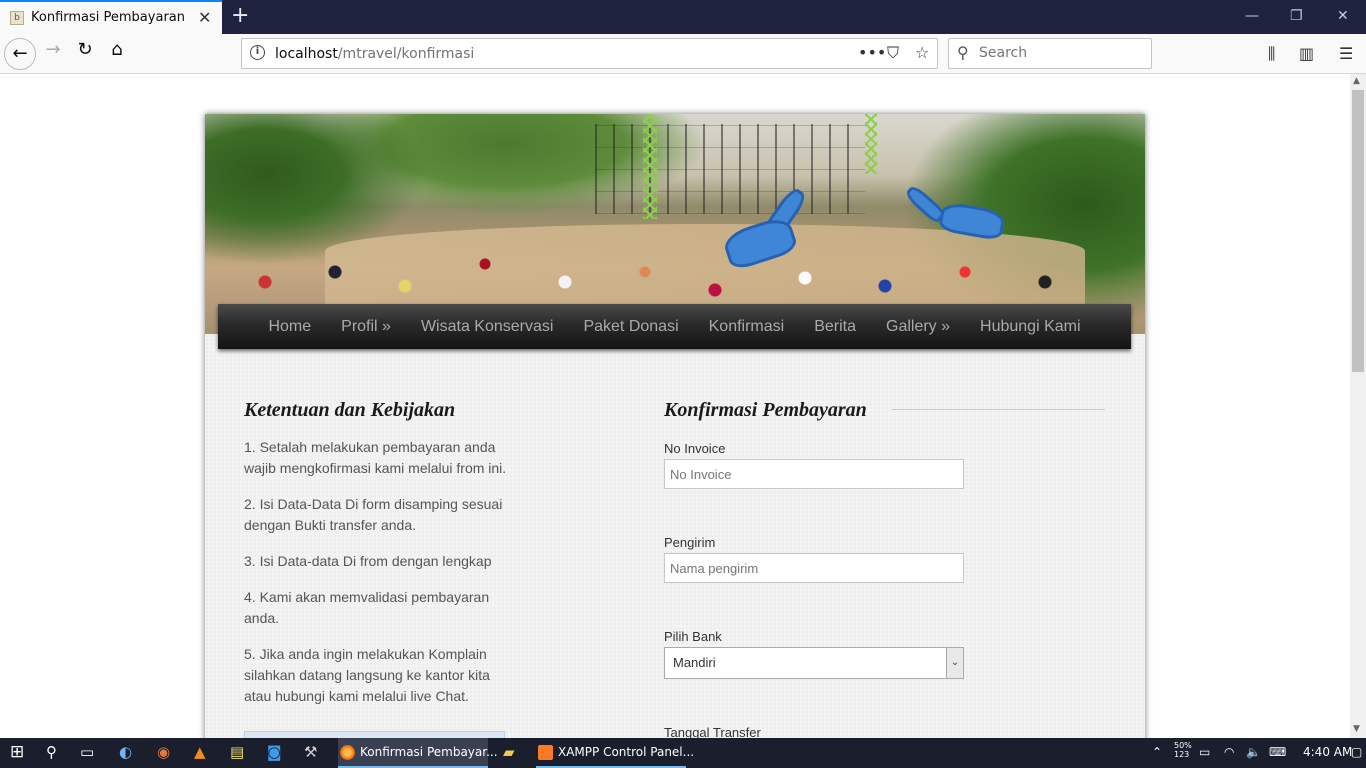 Image resolution: width=1366 pixels, height=768 pixels. What do you see at coordinates (998, 409) in the screenshot?
I see `title-divider` at bounding box center [998, 409].